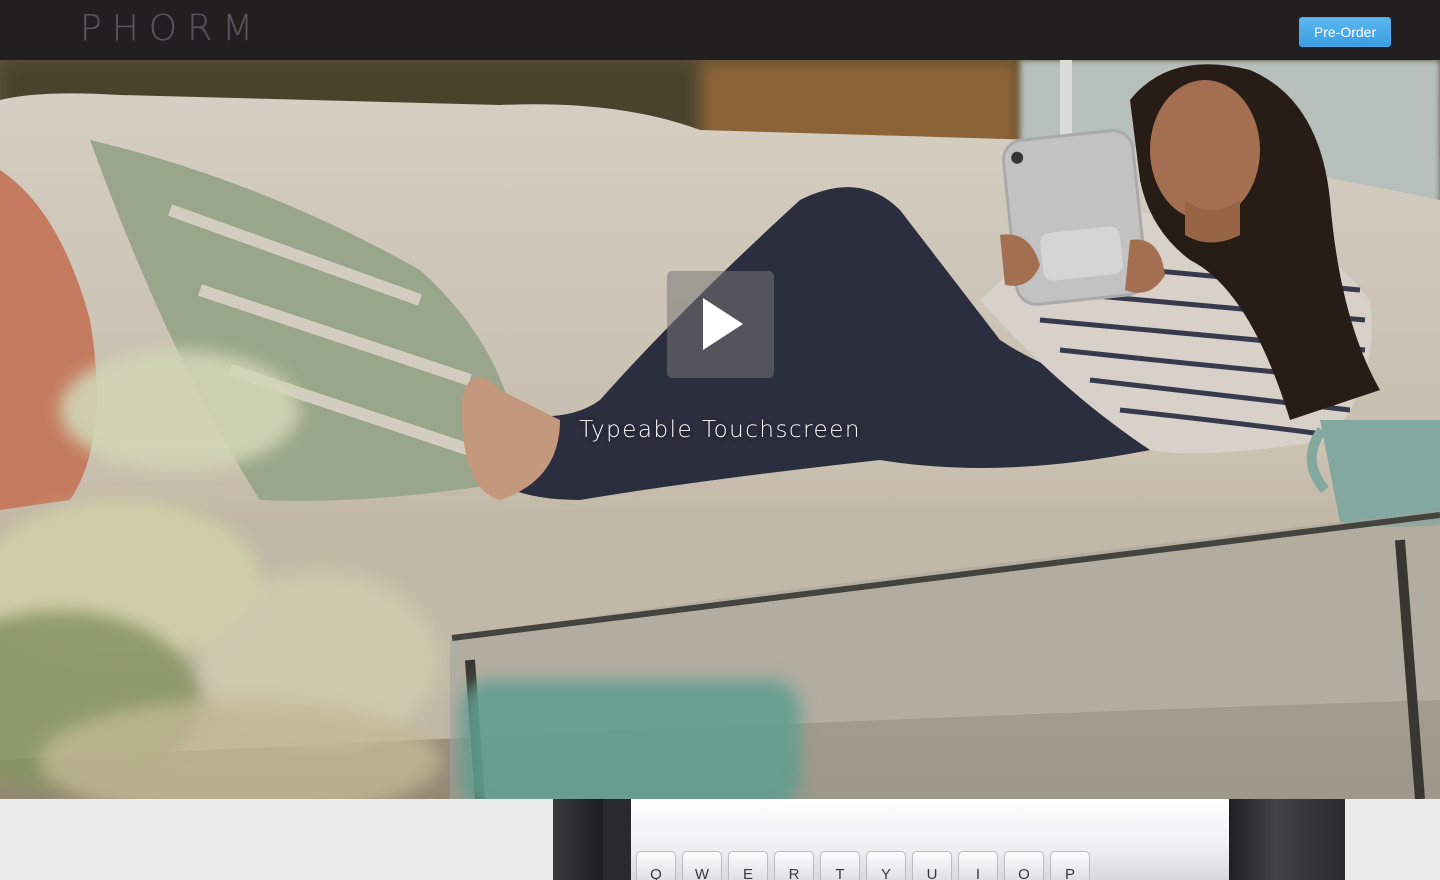 This screenshot has width=1440, height=880. I want to click on key: P, so click(1070, 865).